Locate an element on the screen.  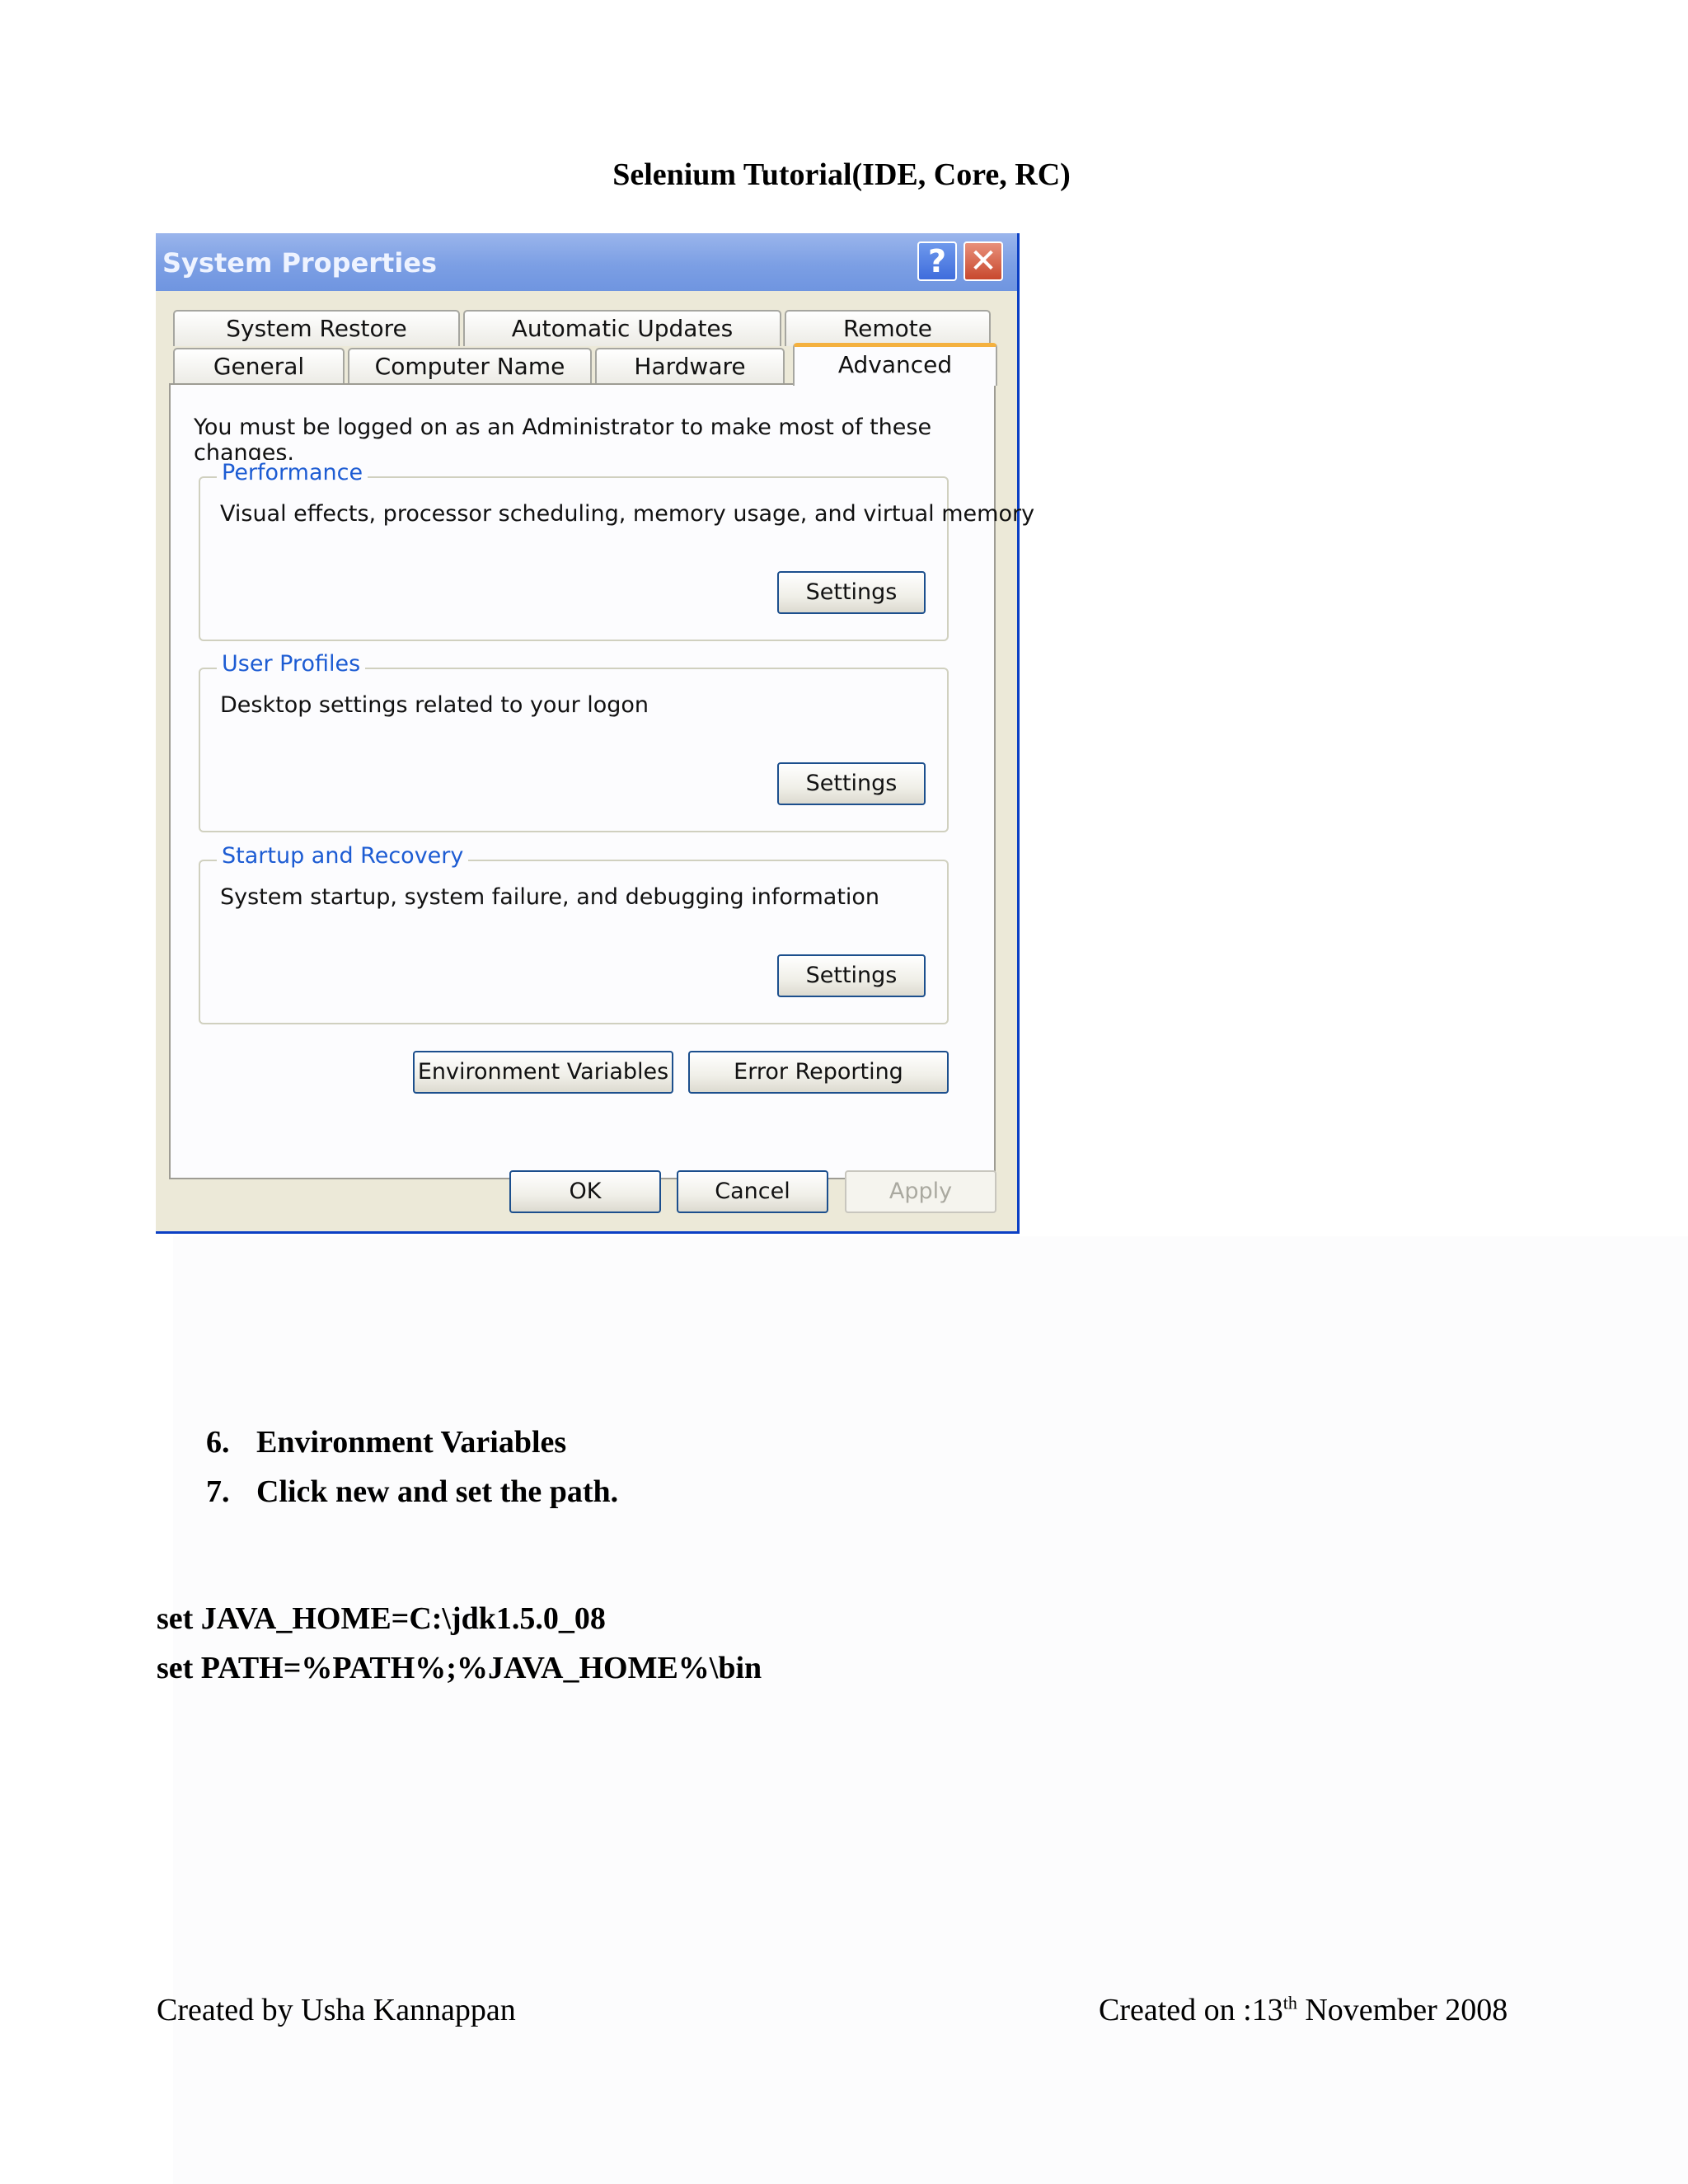
startup-recovery-label: Startup and Recovery is located at coordinates (343, 856).